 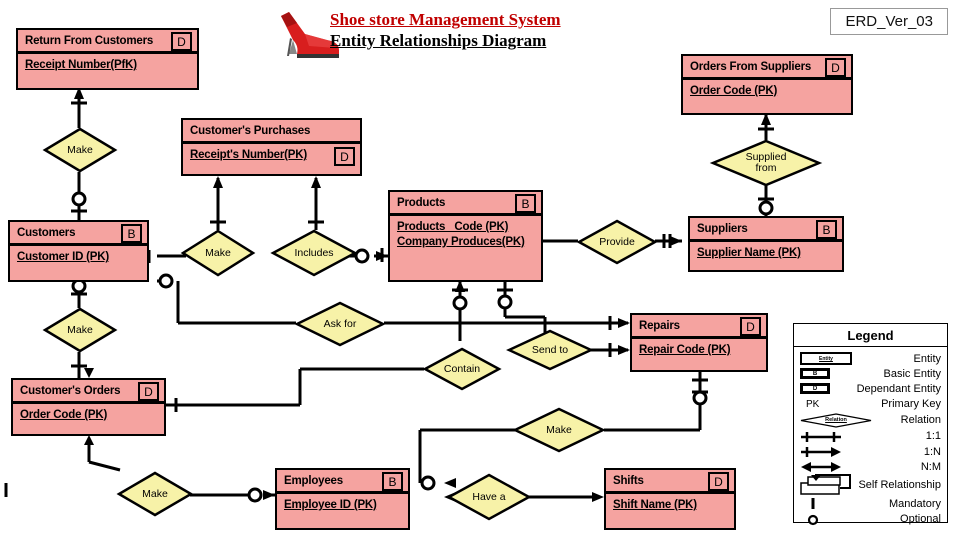 I want to click on relationship-make-purchases: Make, so click(x=218, y=253).